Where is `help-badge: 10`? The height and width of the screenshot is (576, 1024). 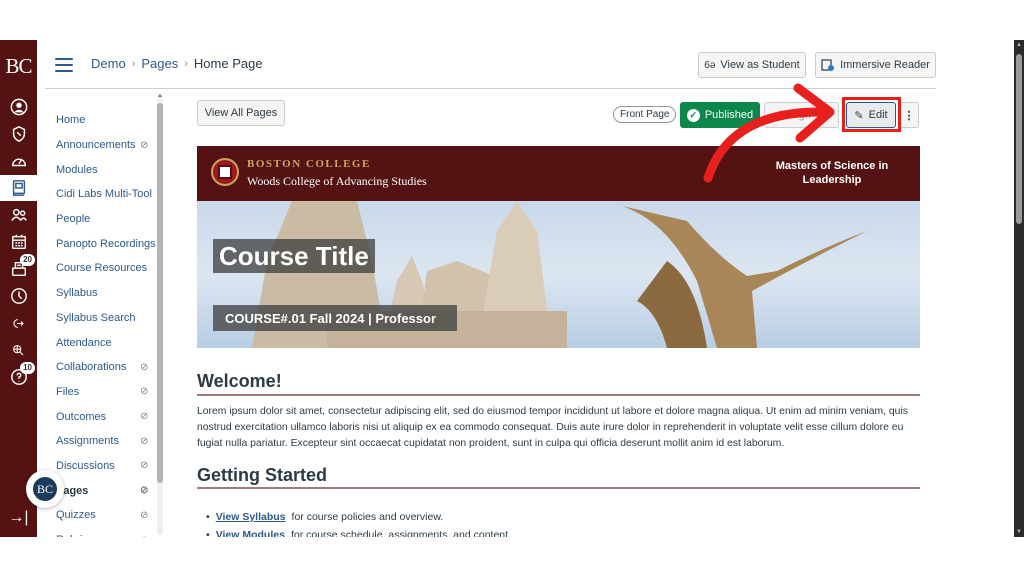
help-badge: 10 is located at coordinates (27, 368).